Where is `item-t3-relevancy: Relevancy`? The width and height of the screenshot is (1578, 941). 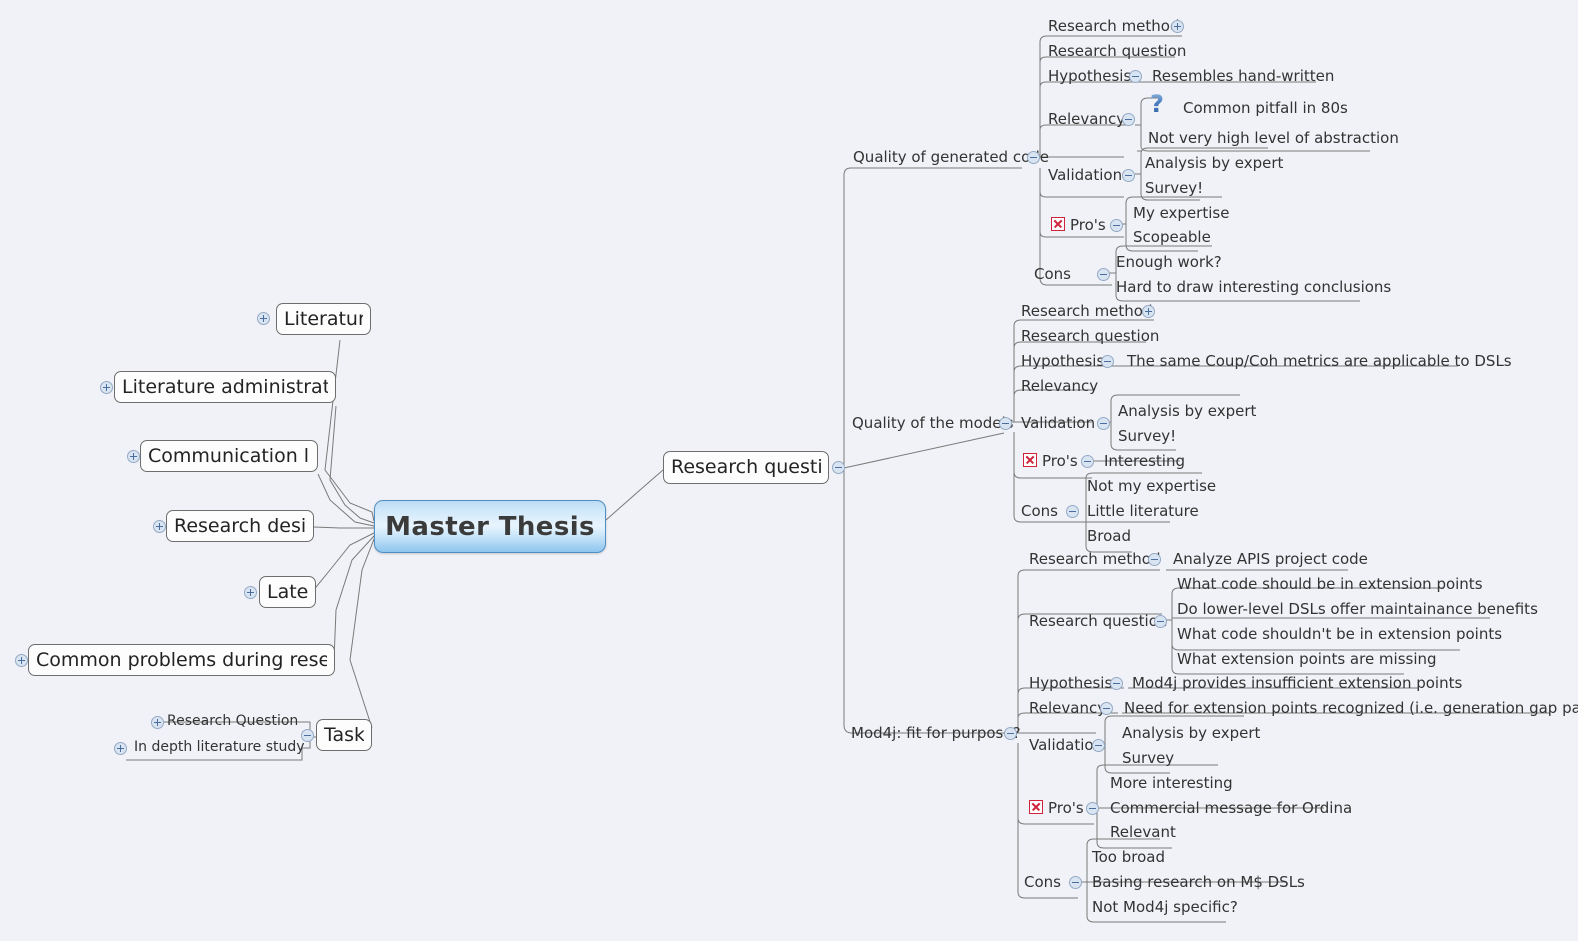 item-t3-relevancy: Relevancy is located at coordinates (1067, 708).